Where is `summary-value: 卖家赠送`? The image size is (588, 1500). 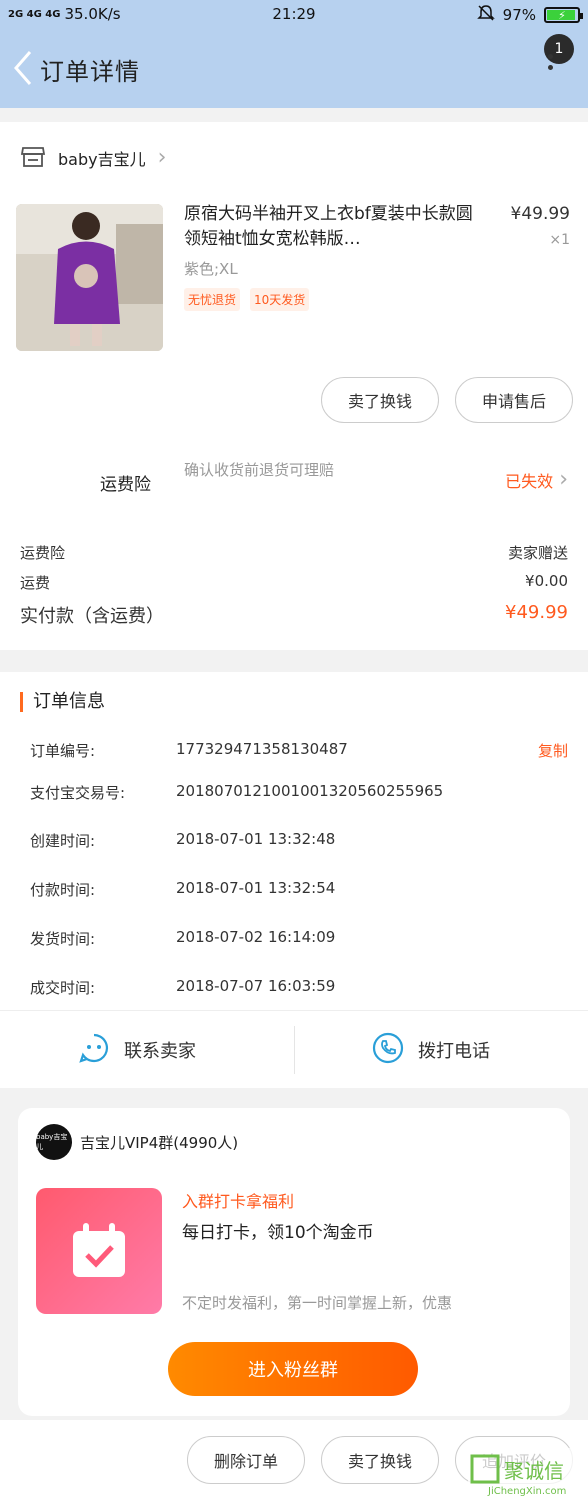
summary-value: 卖家赠送 is located at coordinates (537, 553).